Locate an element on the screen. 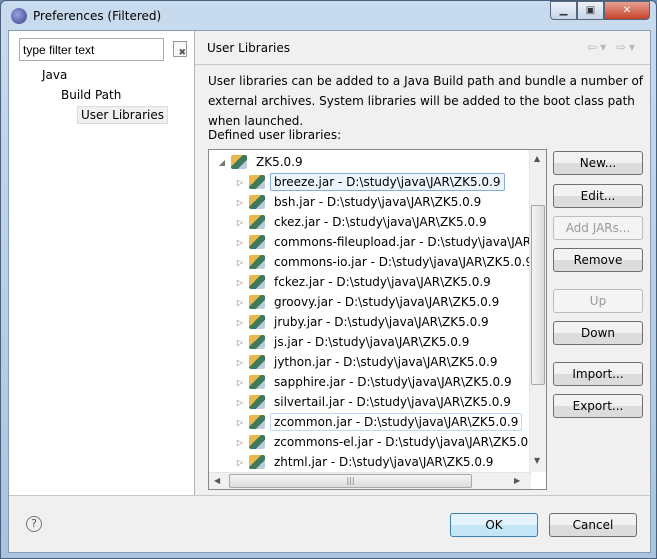  ok-button: OK is located at coordinates (494, 525).